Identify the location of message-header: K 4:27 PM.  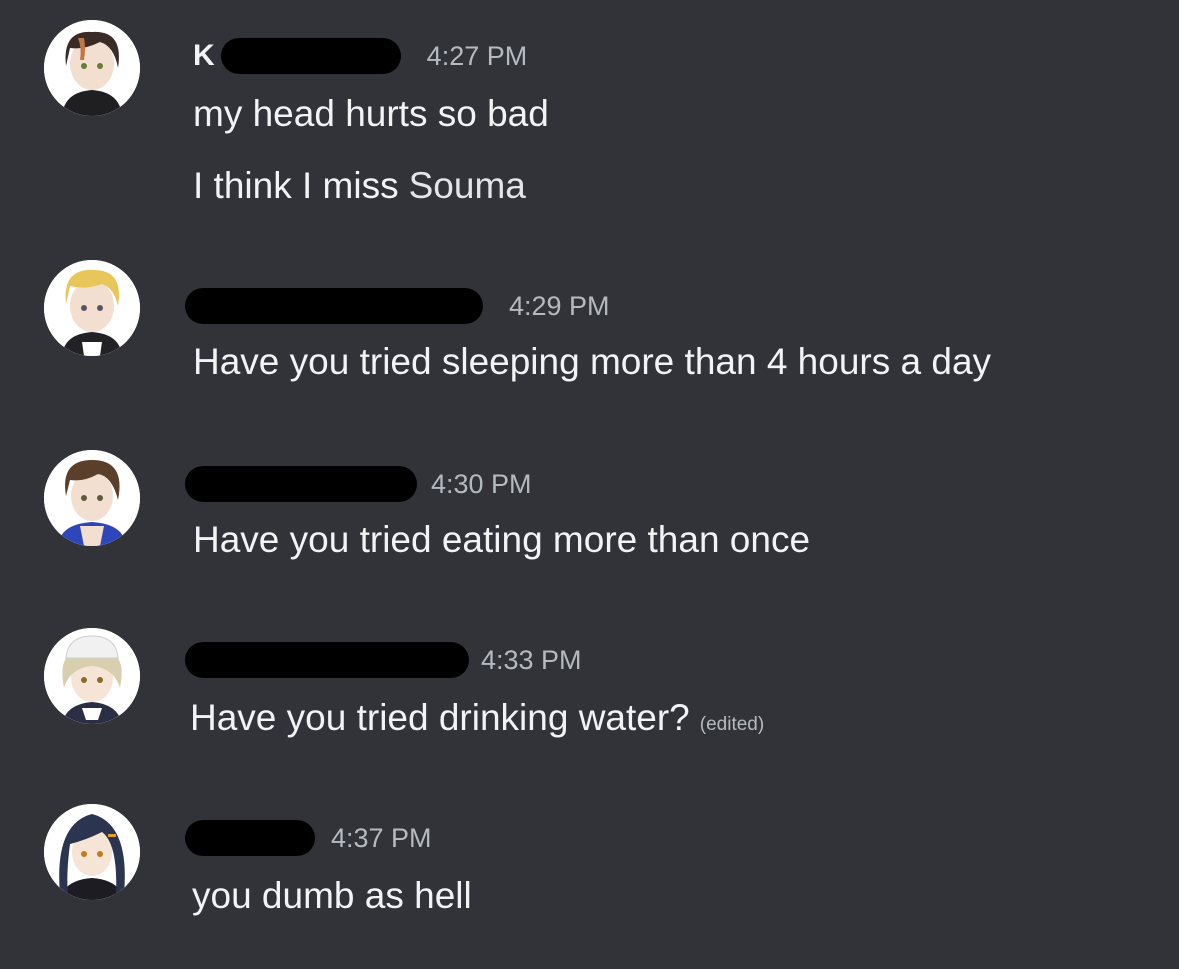
(360, 56).